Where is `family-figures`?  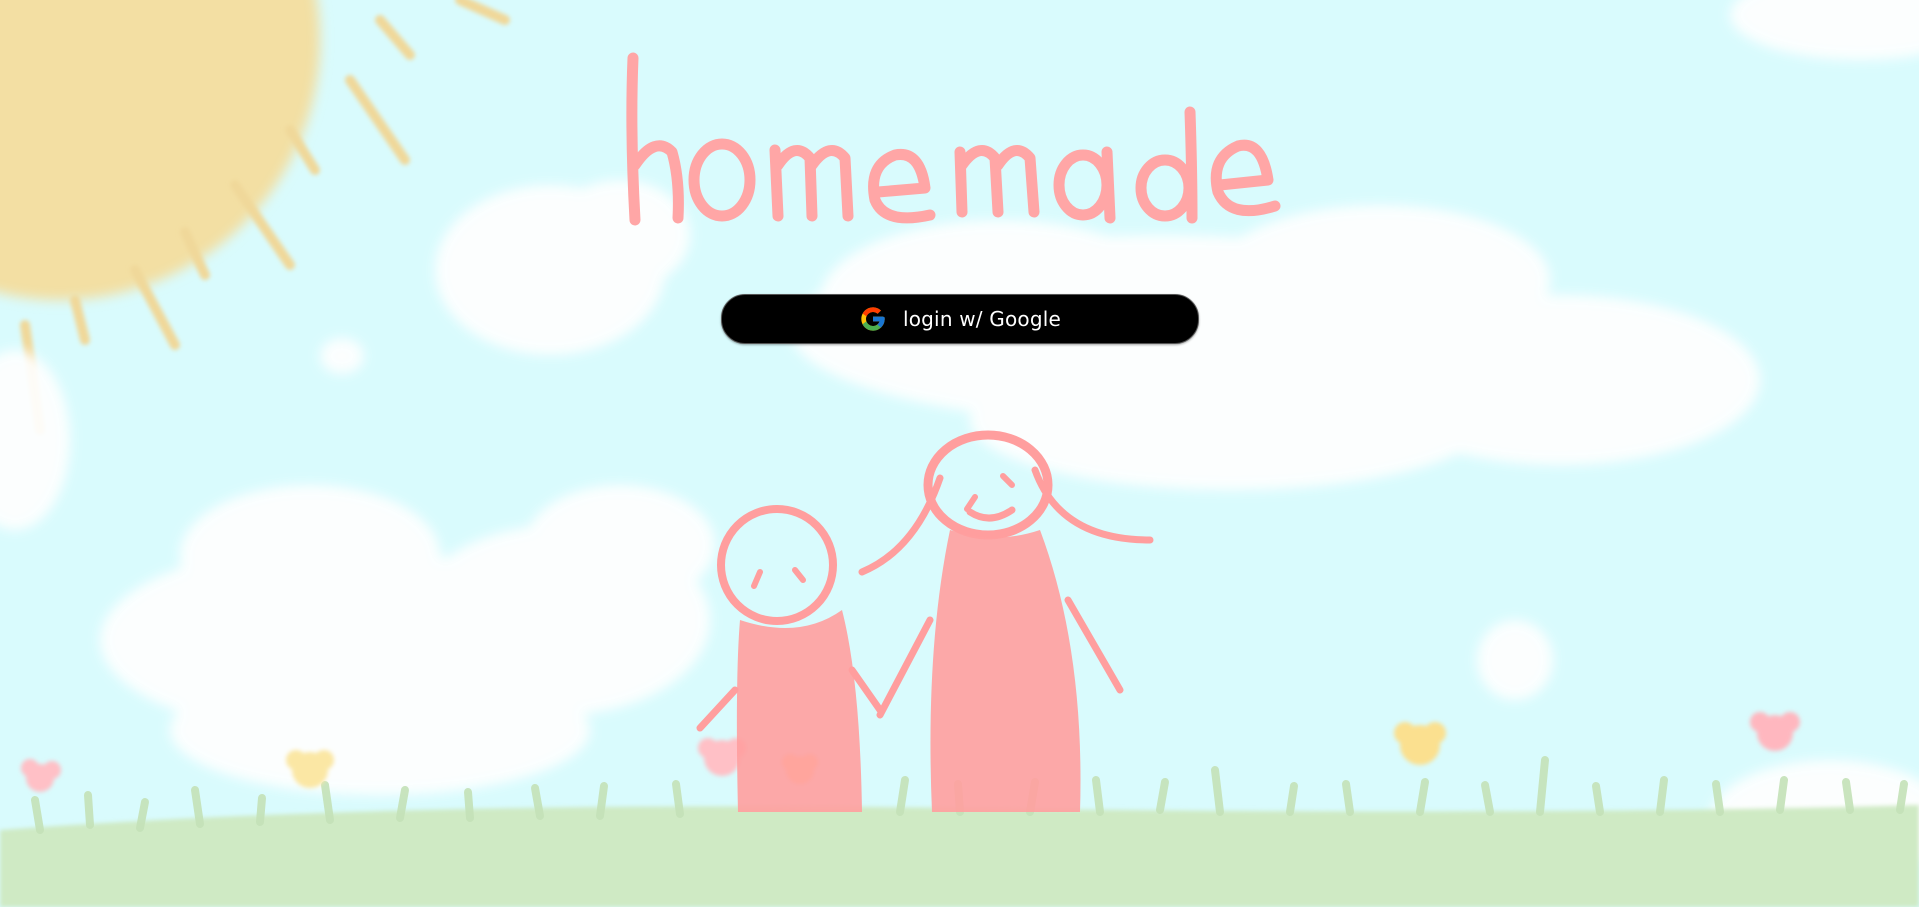
family-figures is located at coordinates (925, 621).